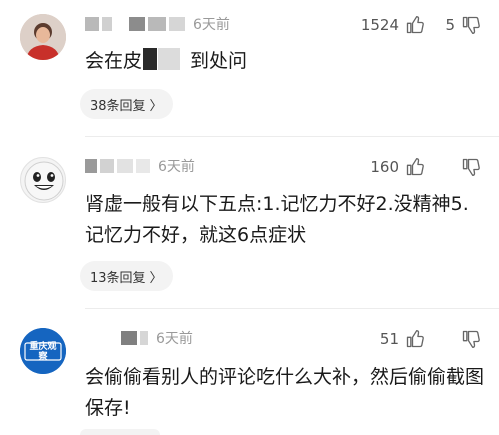 Image resolution: width=499 pixels, height=435 pixels. Describe the element at coordinates (389, 339) in the screenshot. I see `like-count: 51` at that location.